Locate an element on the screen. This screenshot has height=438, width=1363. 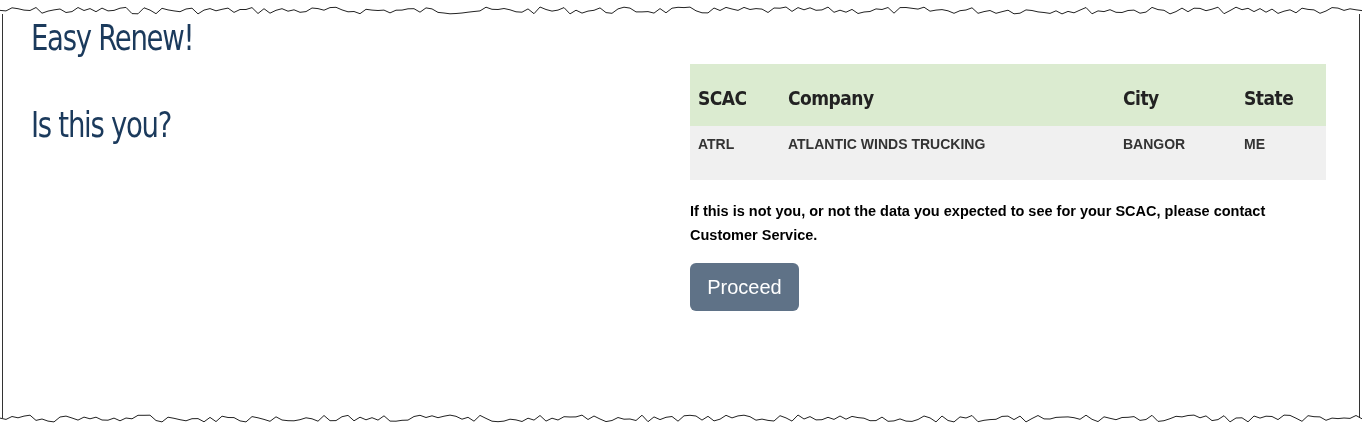
column-header: City is located at coordinates (1141, 98).